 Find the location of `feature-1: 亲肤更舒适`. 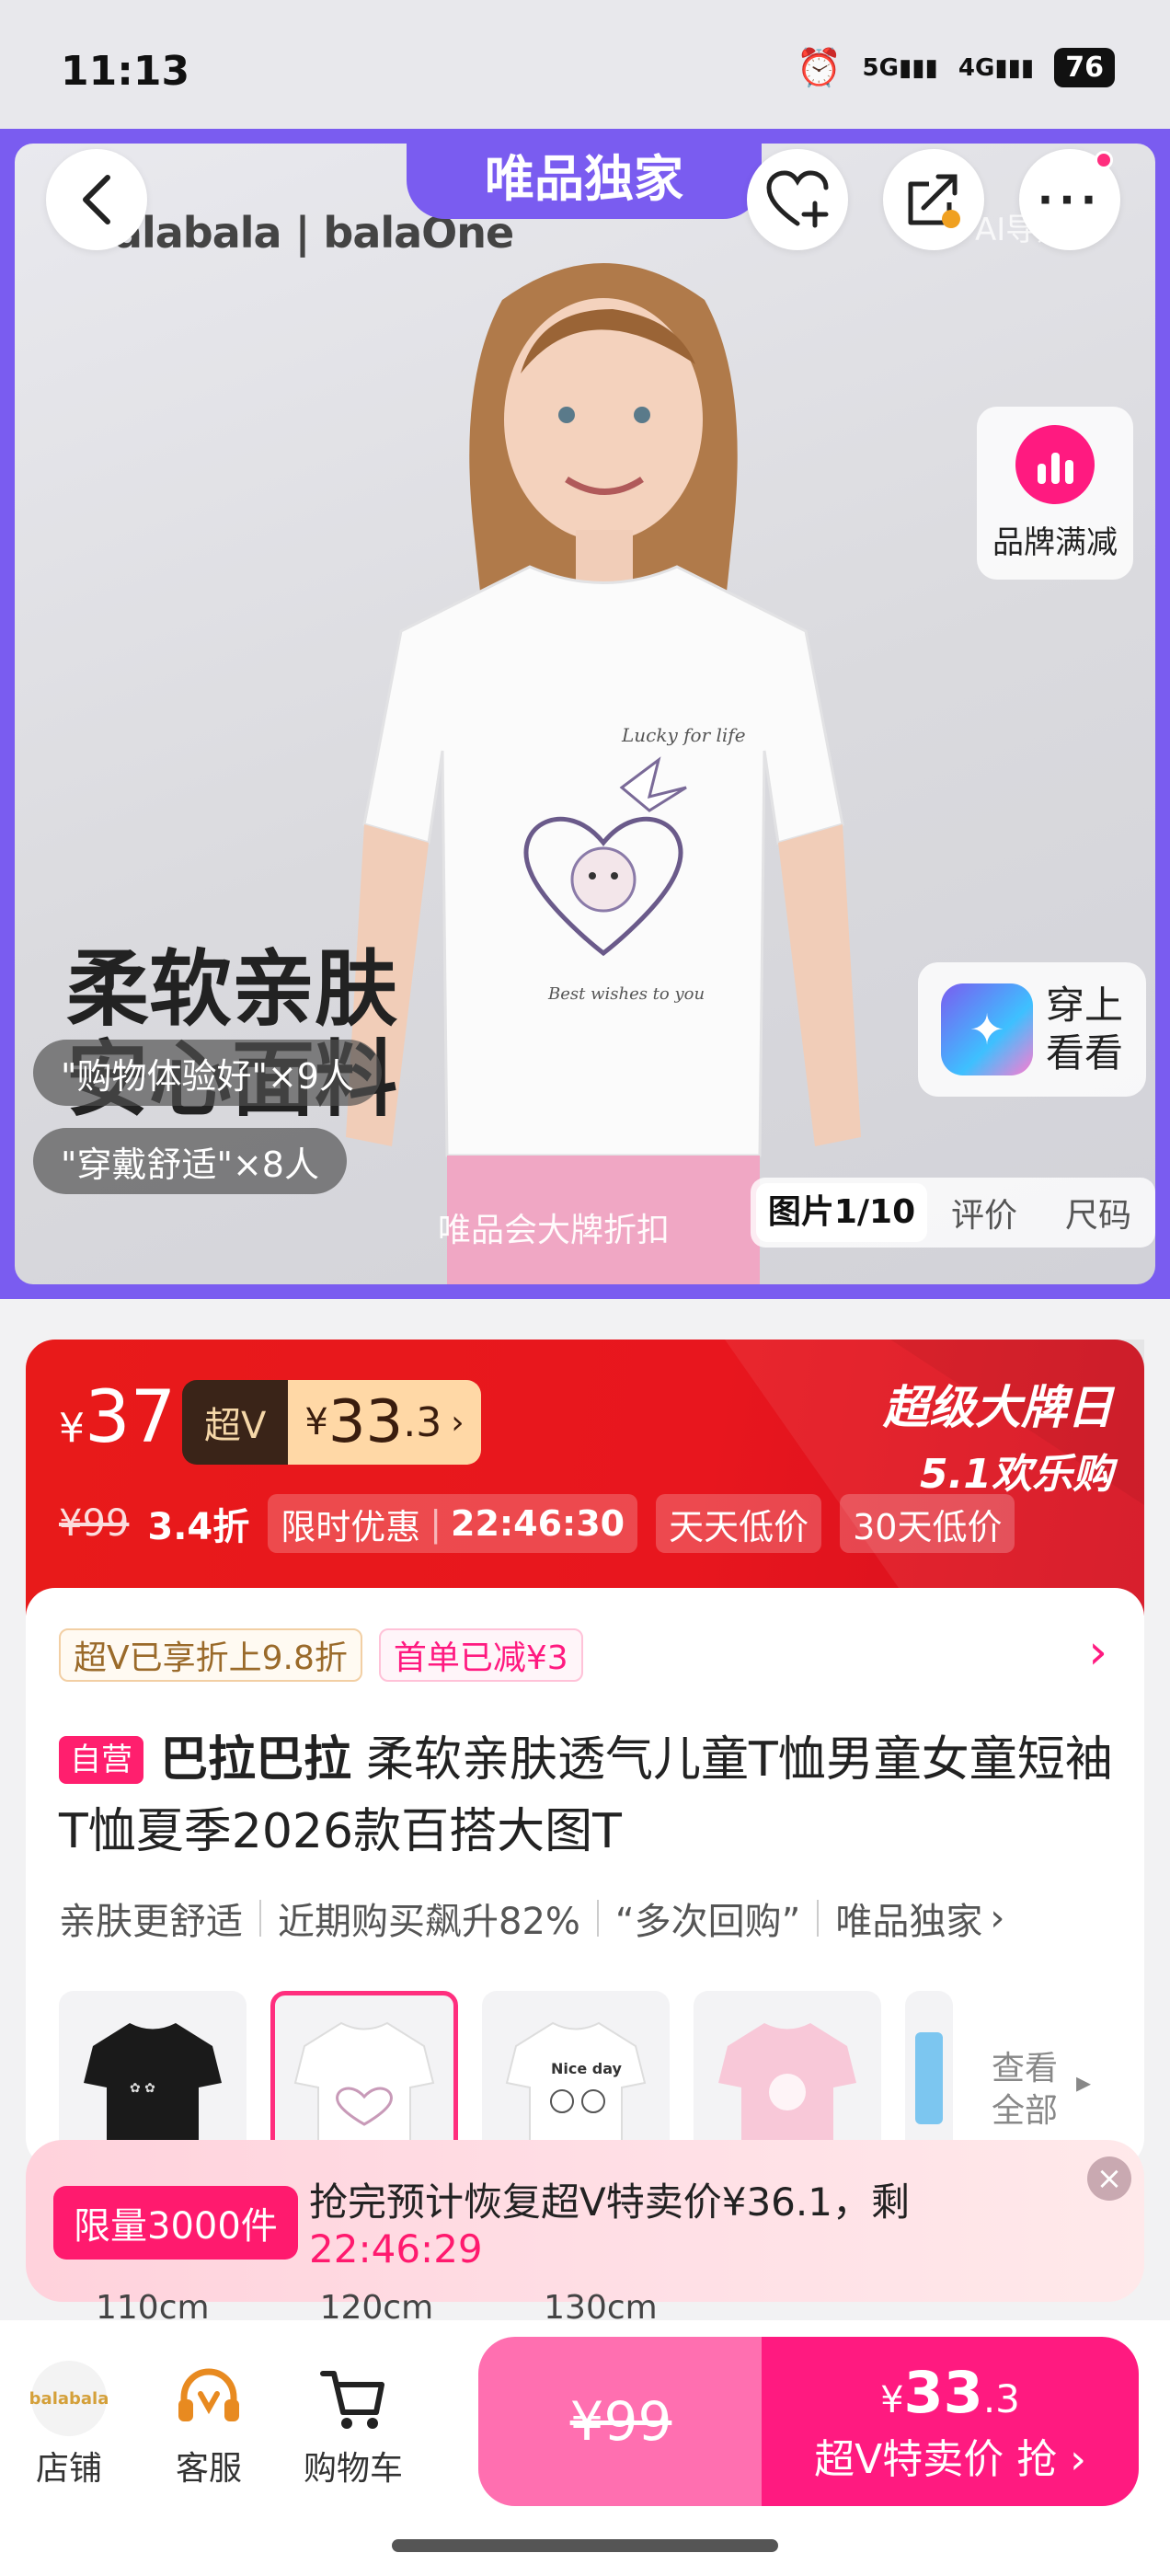

feature-1: 亲肤更舒适 is located at coordinates (151, 1922).